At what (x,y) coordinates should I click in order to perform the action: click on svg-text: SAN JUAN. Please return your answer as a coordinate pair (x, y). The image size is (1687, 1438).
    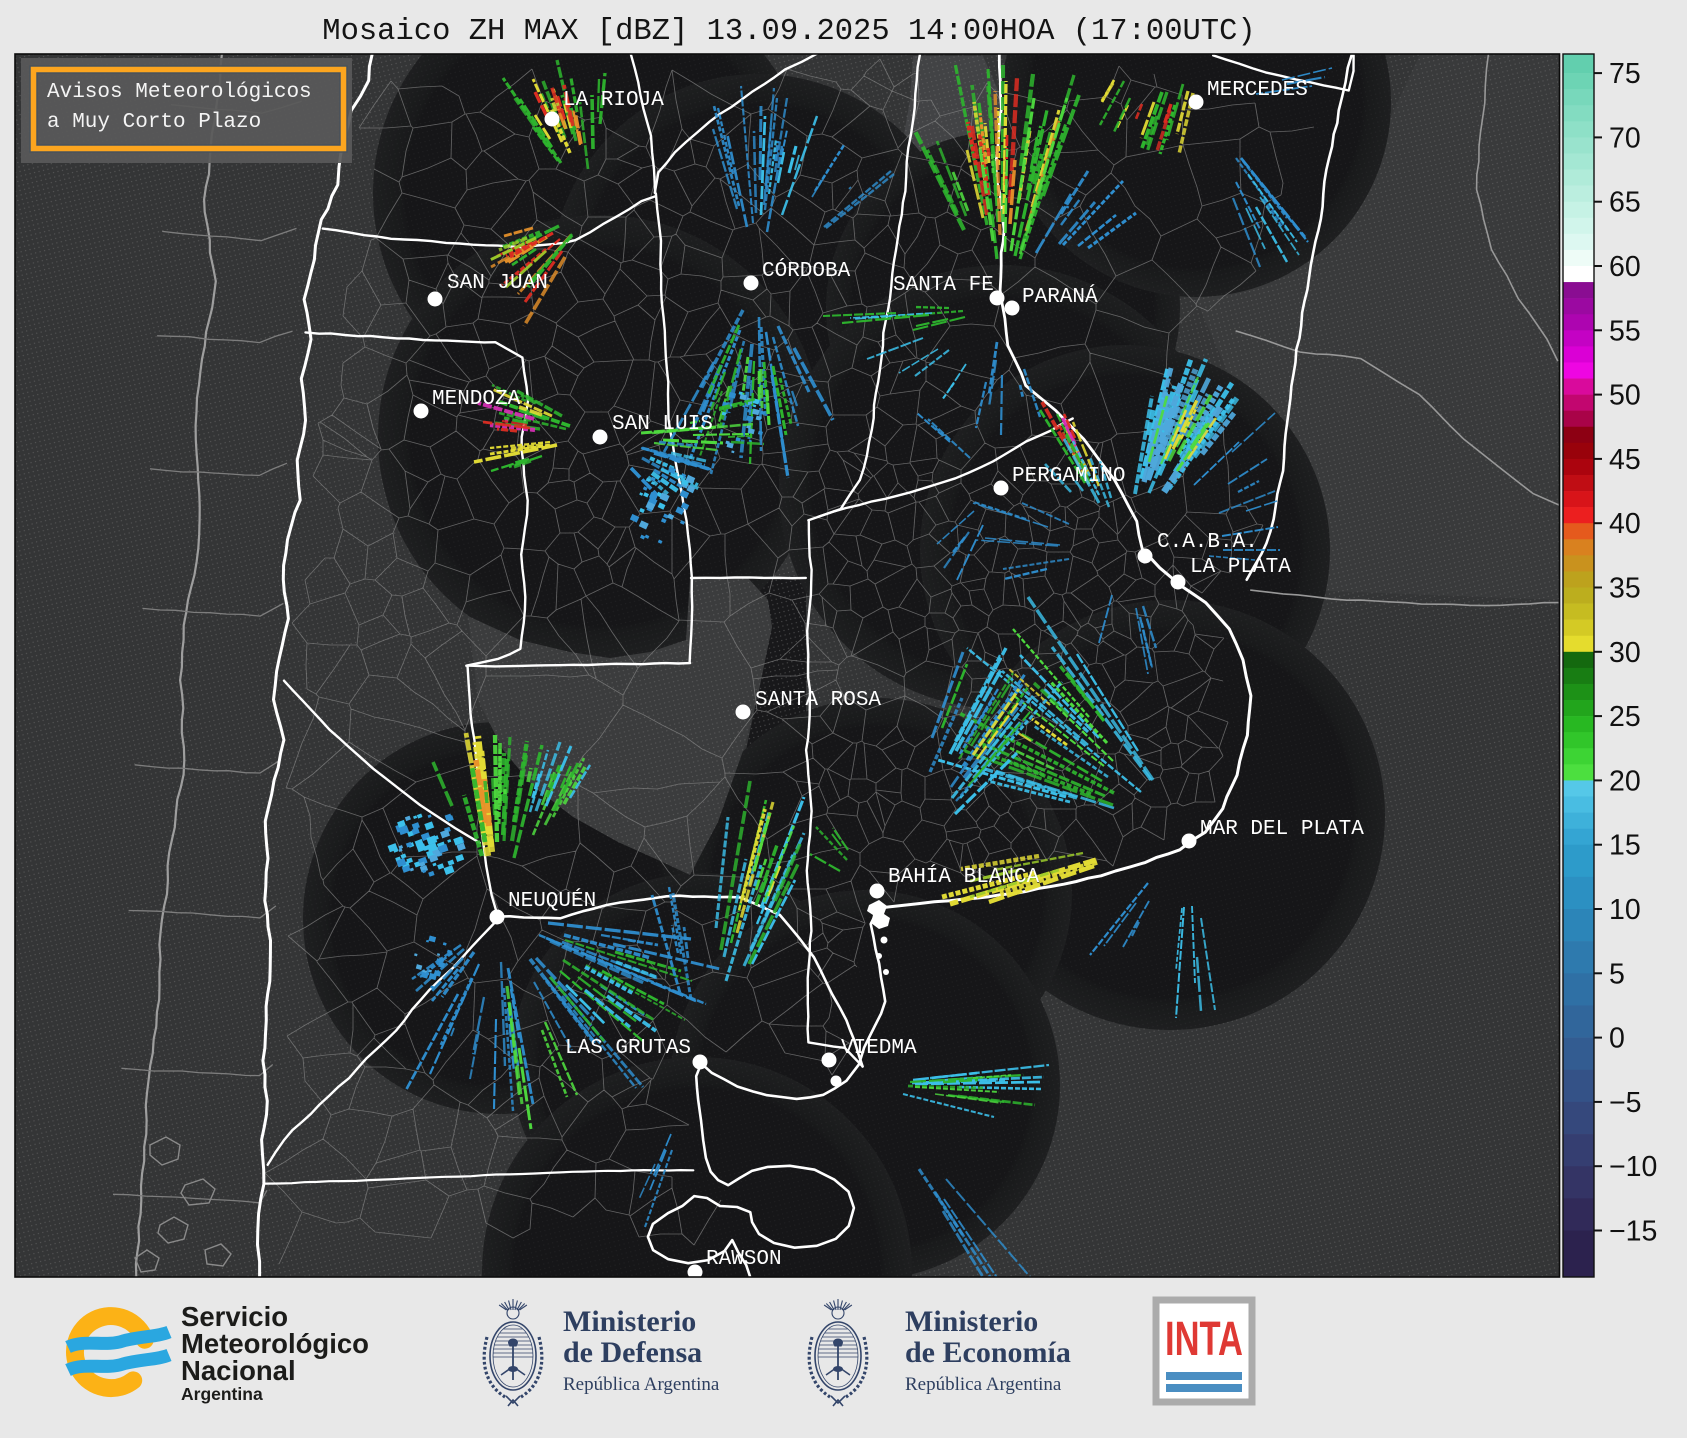
    Looking at the image, I should click on (497, 283).